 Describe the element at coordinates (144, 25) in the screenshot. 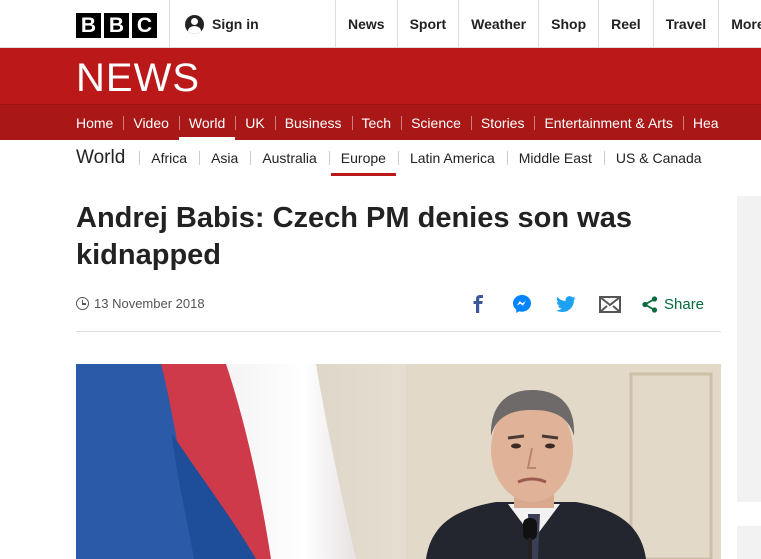

I see `bbc-logo-letter: C` at that location.